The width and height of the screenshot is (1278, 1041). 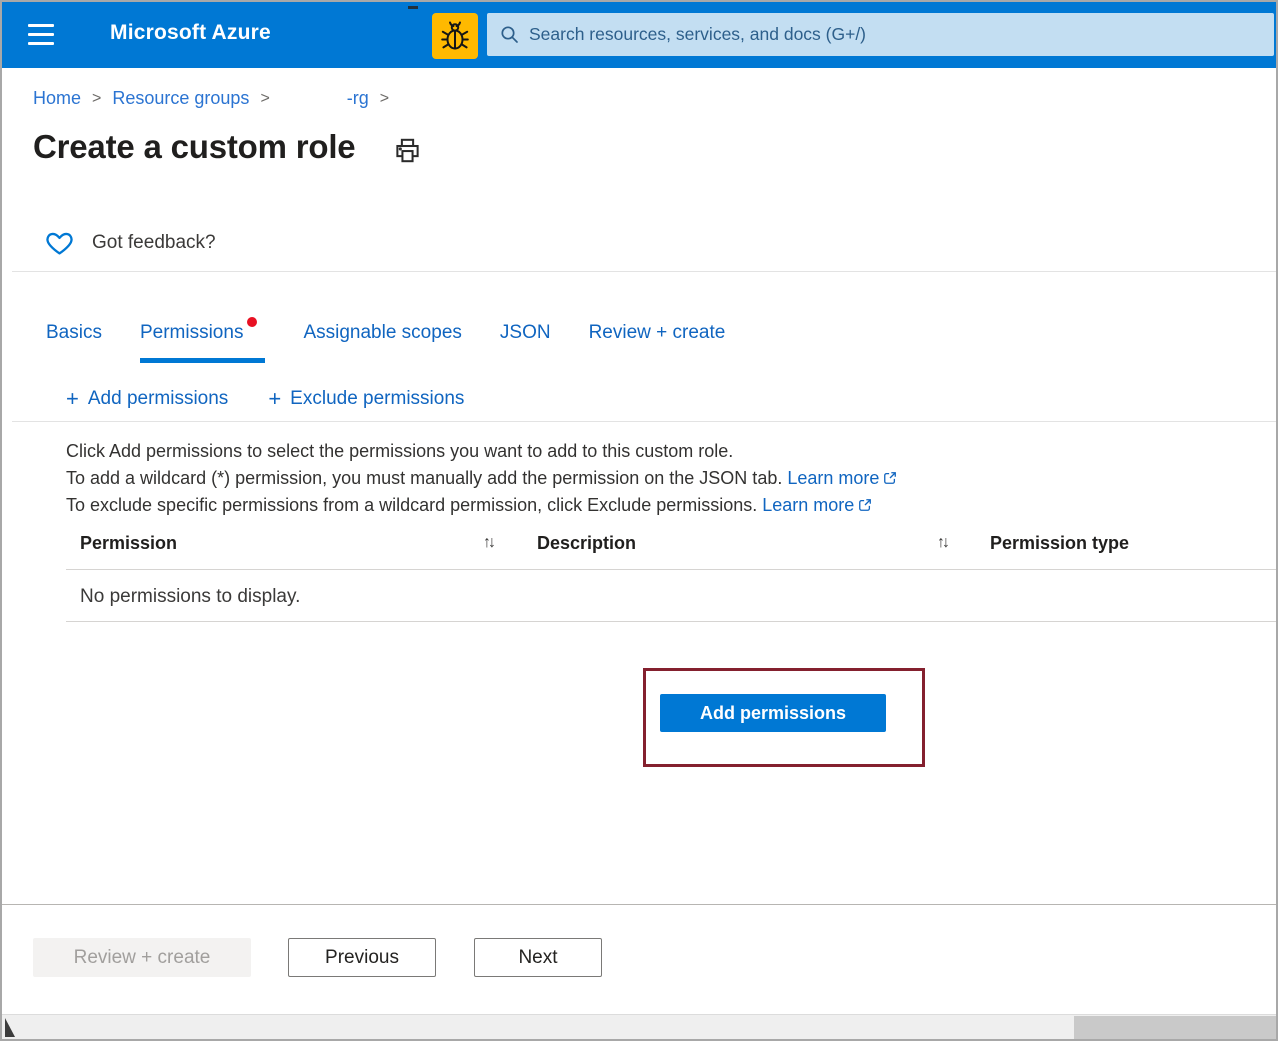 I want to click on tab-json: JSON, so click(x=525, y=342).